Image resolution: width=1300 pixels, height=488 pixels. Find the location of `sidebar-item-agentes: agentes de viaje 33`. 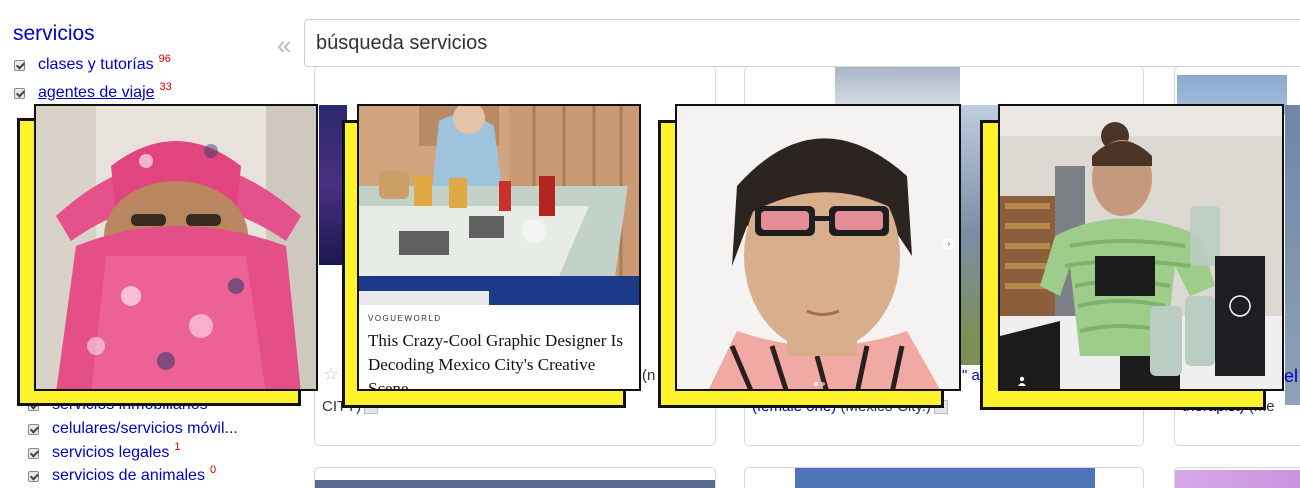

sidebar-item-agentes: agentes de viaje 33 is located at coordinates (93, 91).